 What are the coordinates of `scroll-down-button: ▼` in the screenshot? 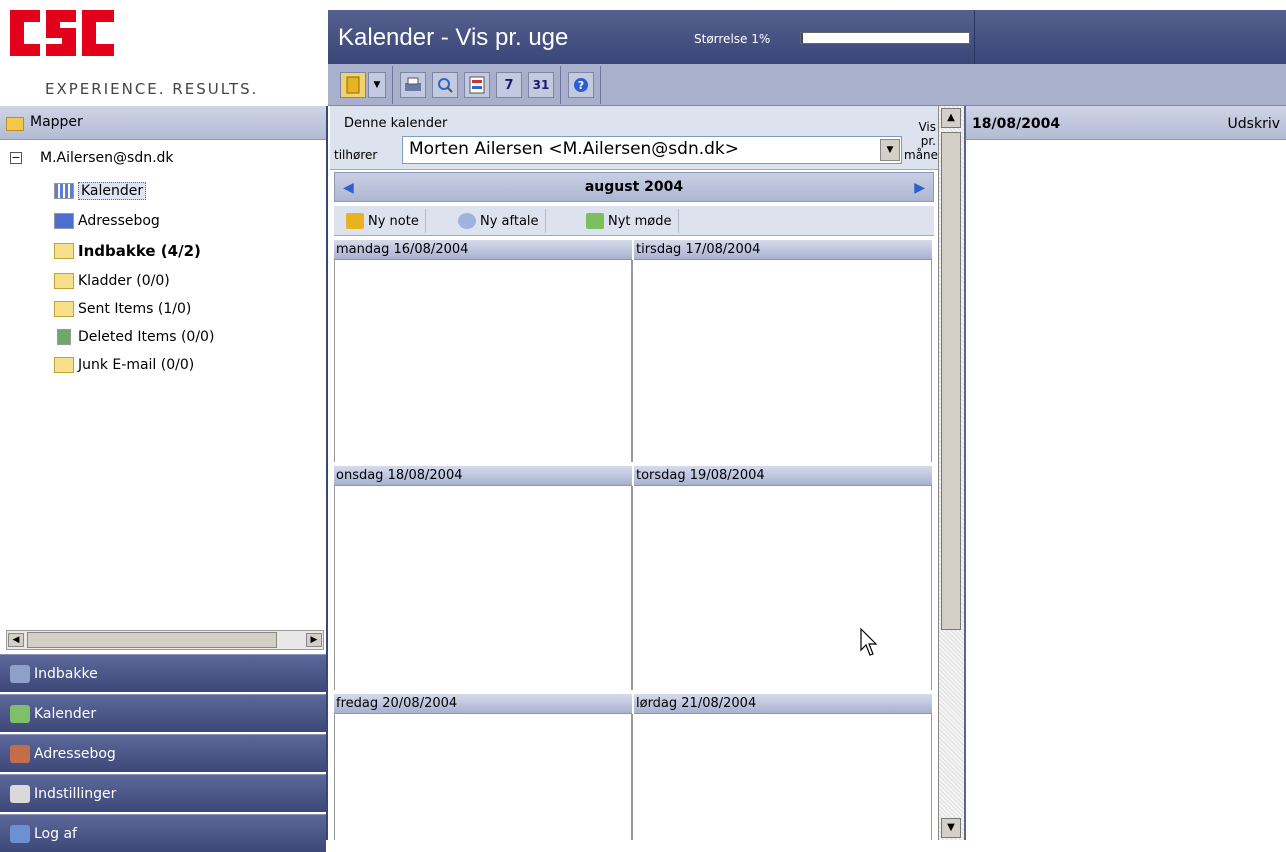 It's located at (951, 828).